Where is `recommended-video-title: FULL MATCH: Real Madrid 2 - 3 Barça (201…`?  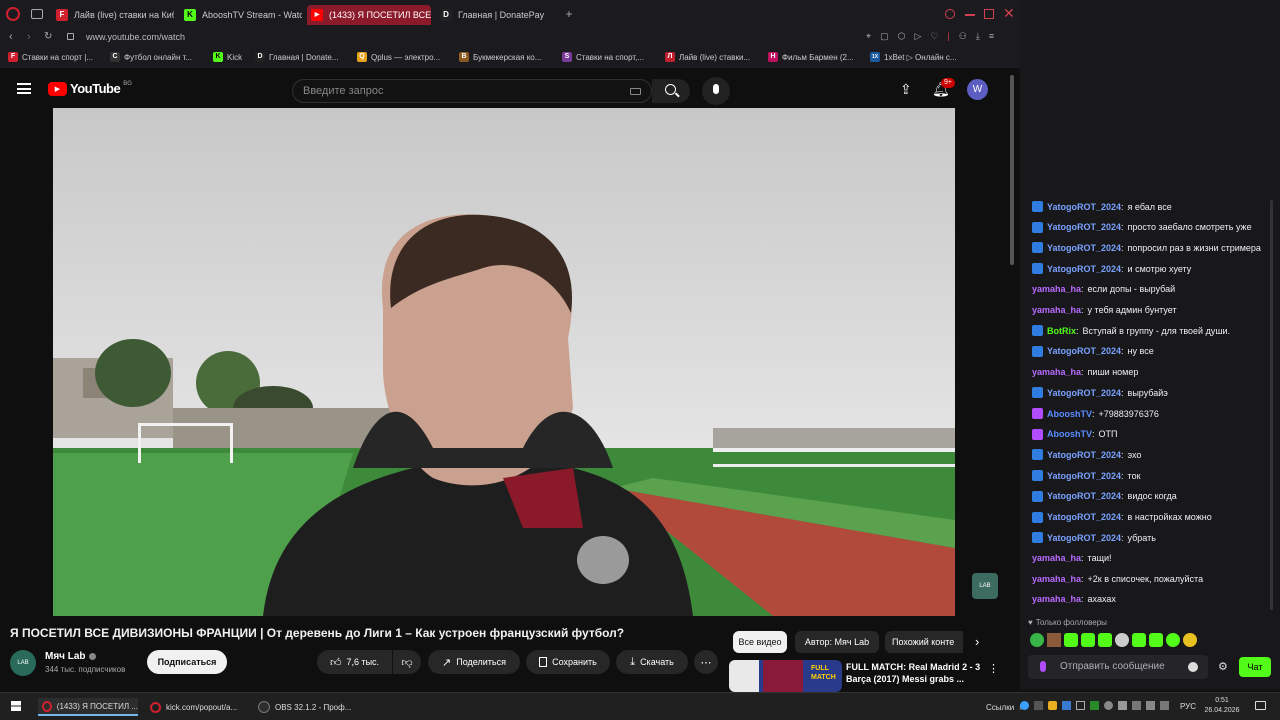
recommended-video-title: FULL MATCH: Real Madrid 2 - 3 Barça (201… is located at coordinates (916, 673).